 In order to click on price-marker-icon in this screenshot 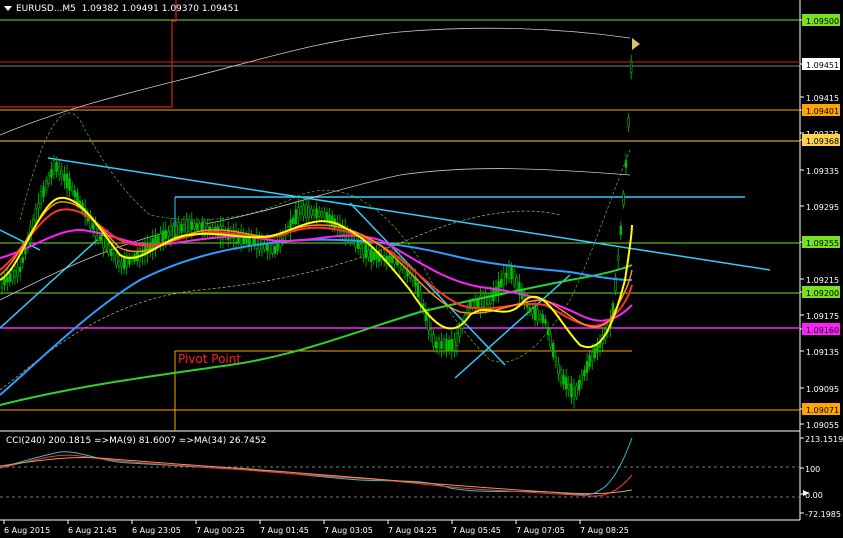, I will do `click(636, 44)`.